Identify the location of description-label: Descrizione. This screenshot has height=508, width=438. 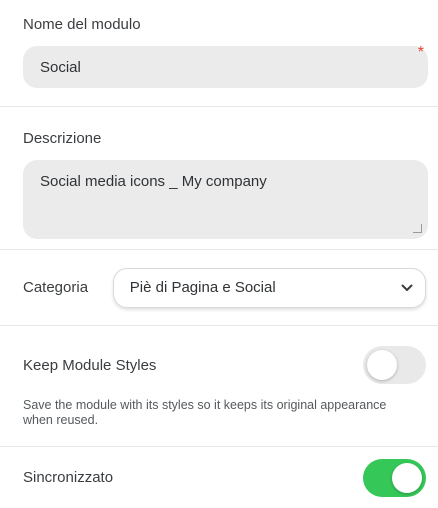
(62, 138).